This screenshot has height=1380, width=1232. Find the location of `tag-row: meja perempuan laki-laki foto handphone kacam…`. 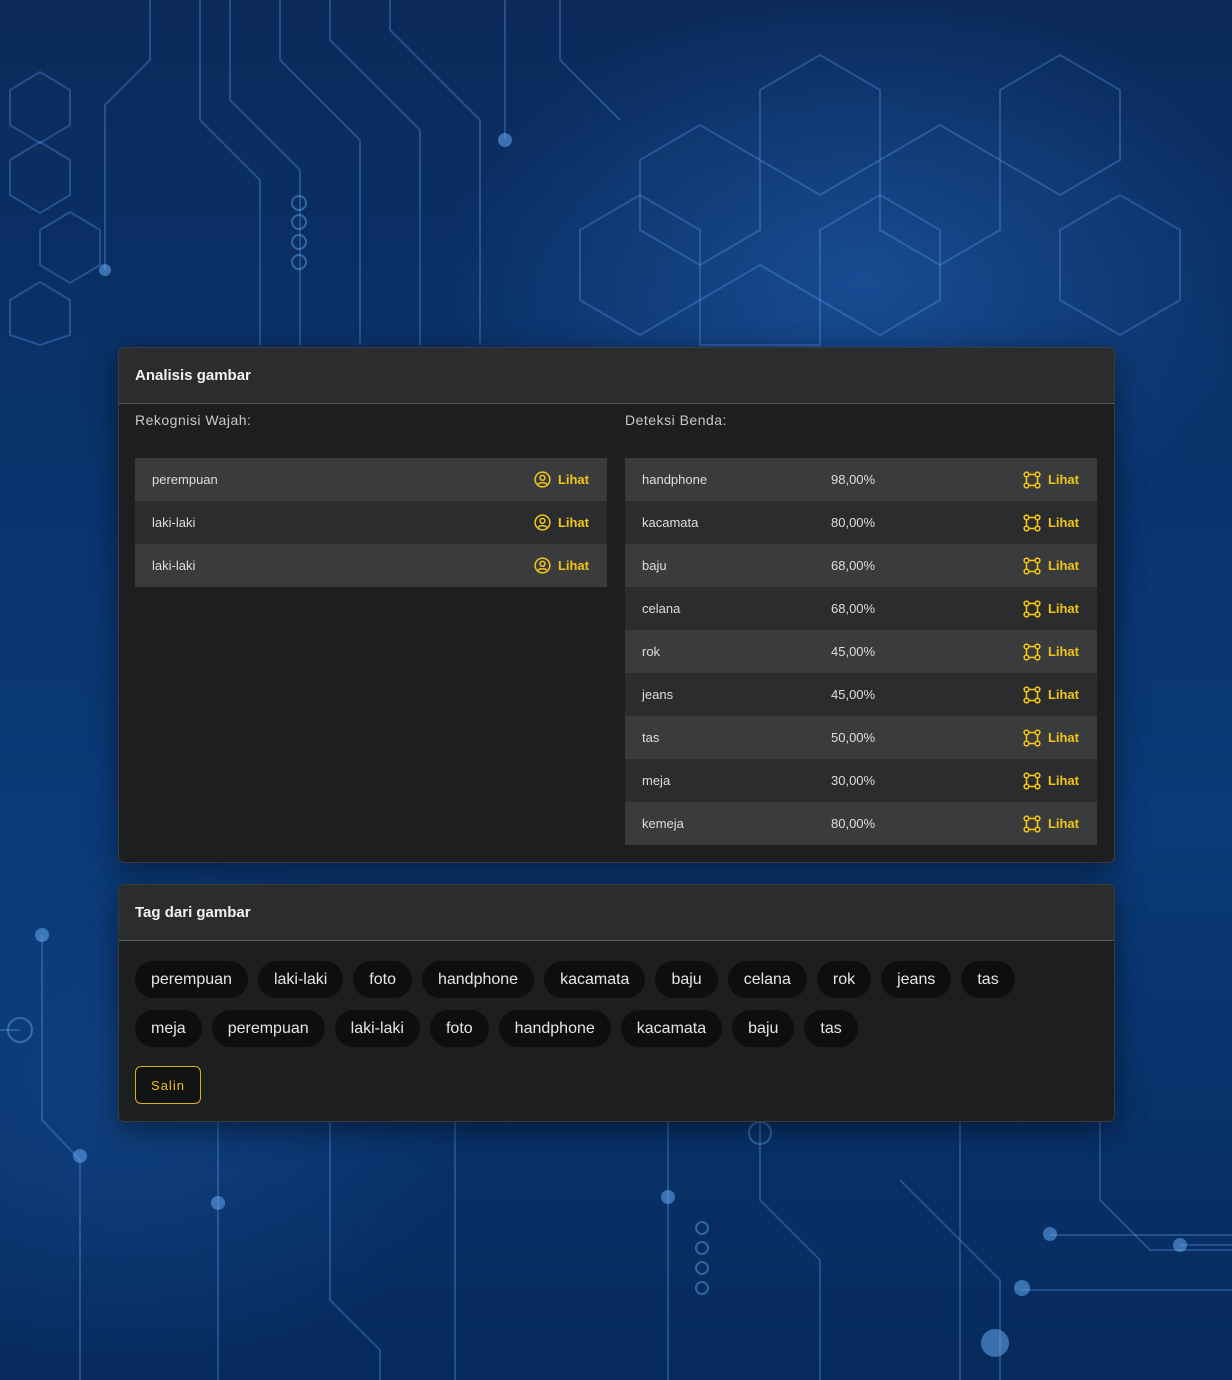

tag-row: meja perempuan laki-laki foto handphone kacam… is located at coordinates (615, 1028).